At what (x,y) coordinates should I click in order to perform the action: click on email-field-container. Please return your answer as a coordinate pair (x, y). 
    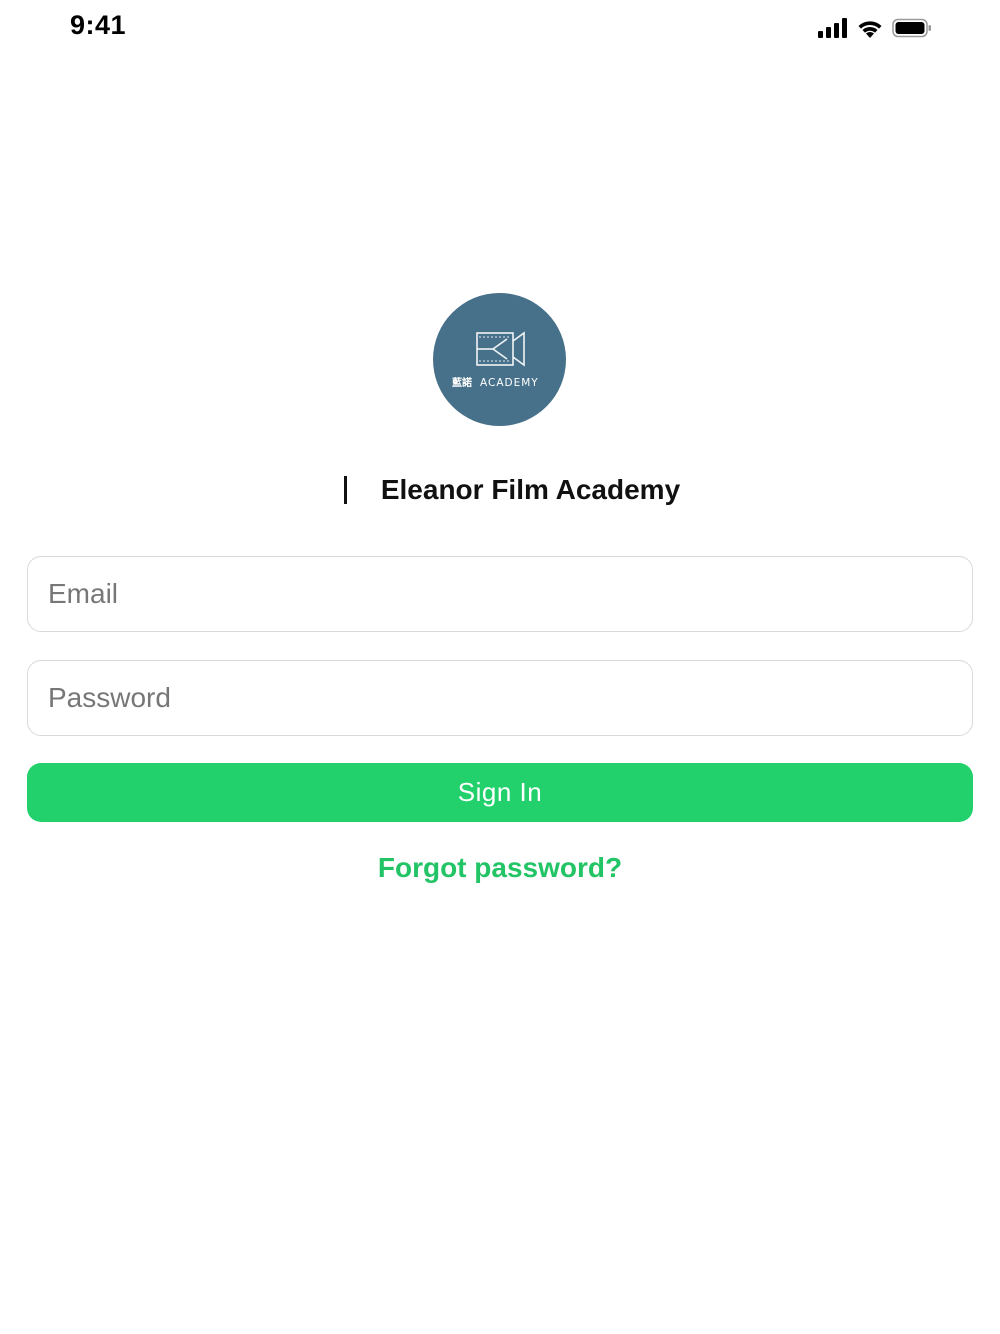
    Looking at the image, I should click on (500, 594).